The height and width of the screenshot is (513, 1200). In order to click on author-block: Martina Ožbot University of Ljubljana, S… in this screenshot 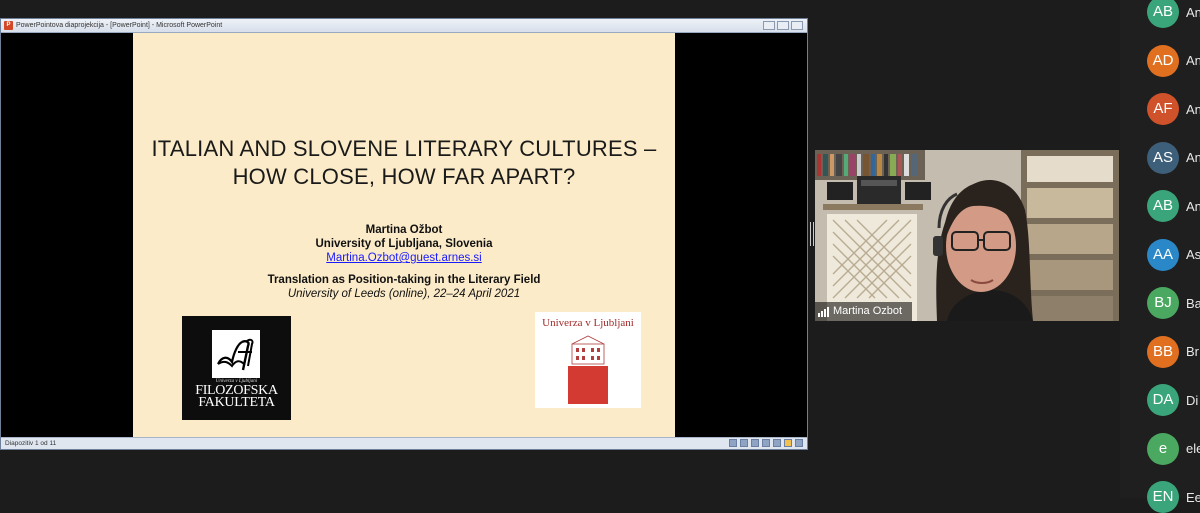, I will do `click(404, 262)`.